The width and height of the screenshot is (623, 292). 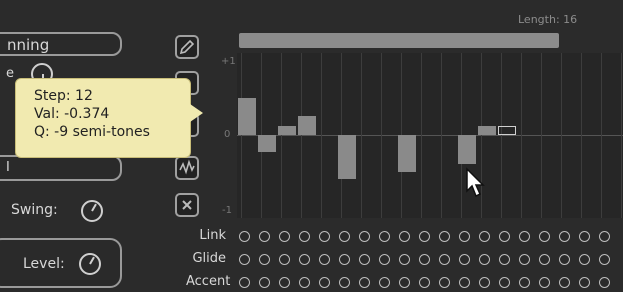 What do you see at coordinates (548, 19) in the screenshot?
I see `length-label: Length: 16` at bounding box center [548, 19].